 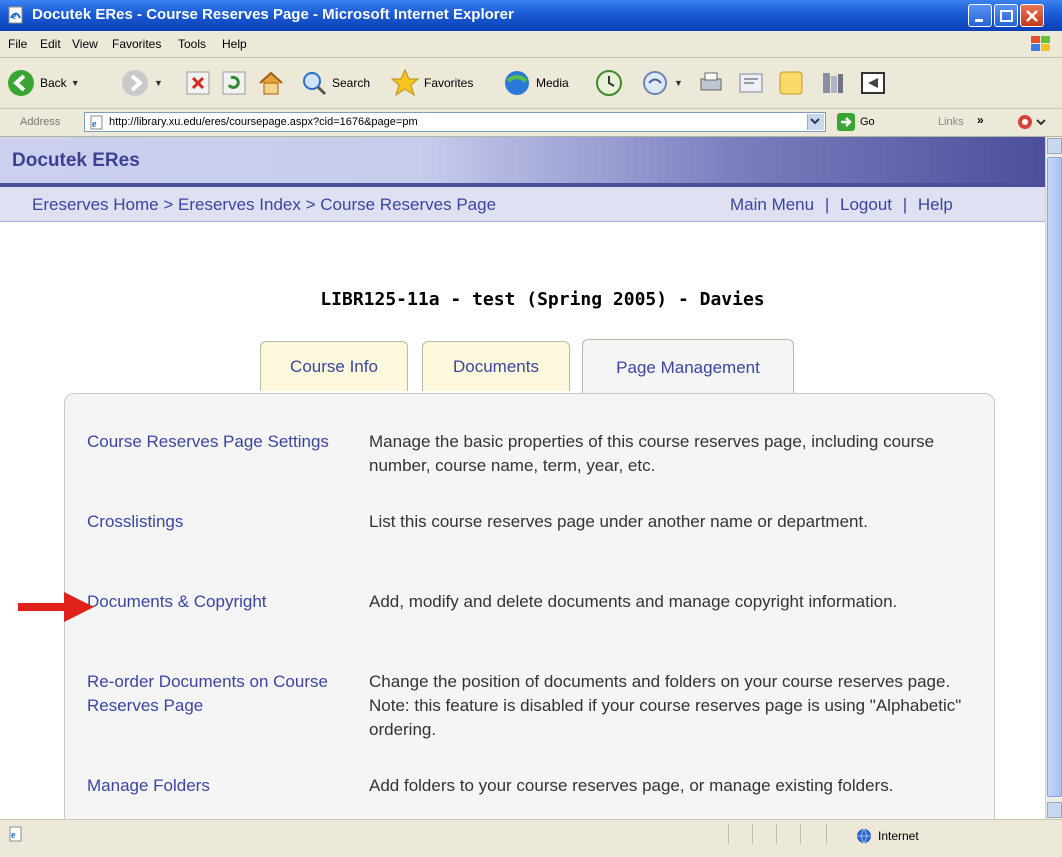 I want to click on tab-documents: Documents, so click(x=496, y=366).